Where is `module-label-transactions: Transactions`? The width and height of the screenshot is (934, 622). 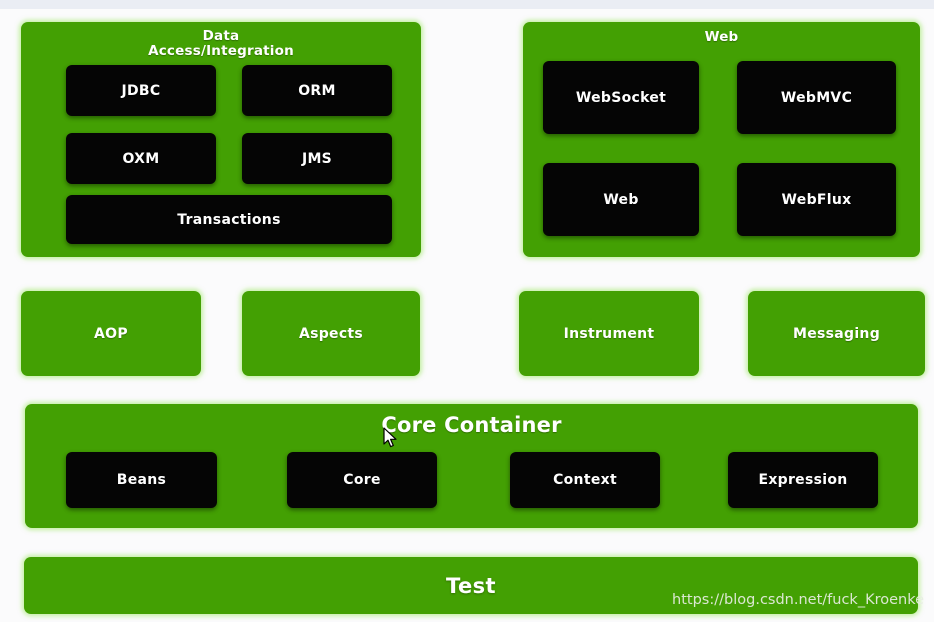
module-label-transactions: Transactions is located at coordinates (229, 219).